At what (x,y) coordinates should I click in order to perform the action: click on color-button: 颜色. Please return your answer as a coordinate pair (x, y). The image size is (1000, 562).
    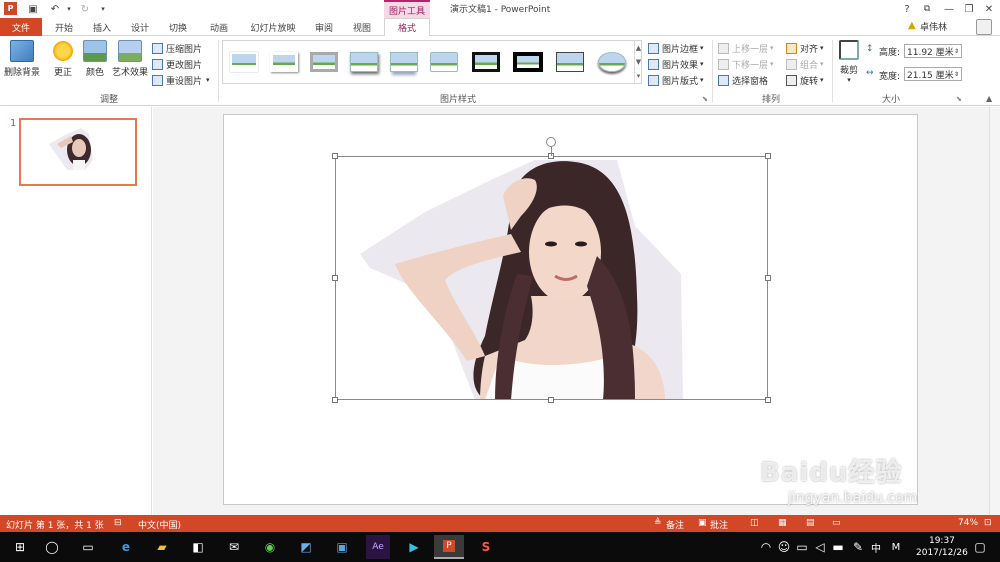
    Looking at the image, I should click on (95, 63).